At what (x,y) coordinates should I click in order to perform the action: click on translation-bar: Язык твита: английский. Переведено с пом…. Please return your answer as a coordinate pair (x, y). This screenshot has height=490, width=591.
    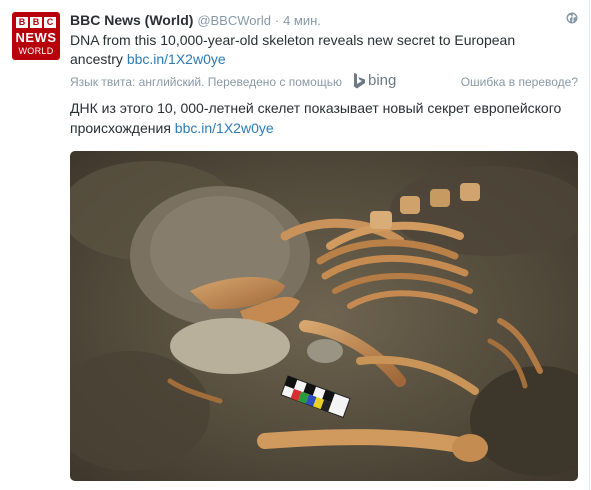
    Looking at the image, I should click on (324, 82).